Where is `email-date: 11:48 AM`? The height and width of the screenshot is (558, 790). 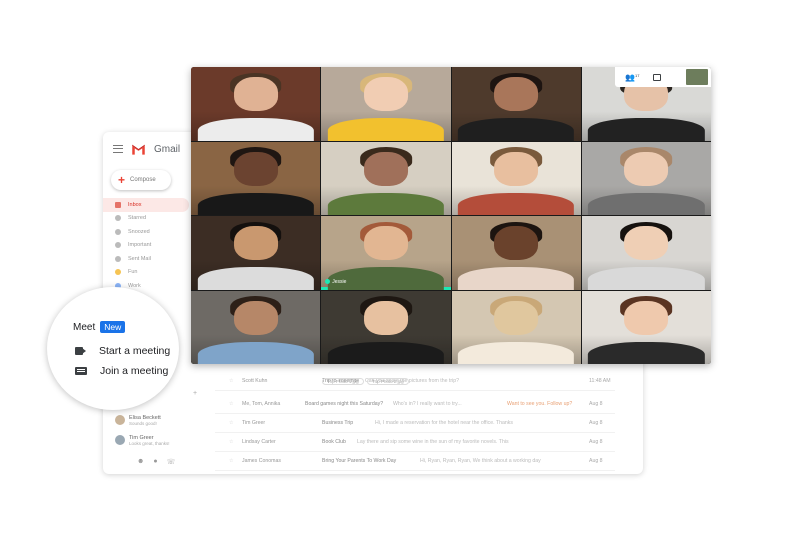 email-date: 11:48 AM is located at coordinates (600, 381).